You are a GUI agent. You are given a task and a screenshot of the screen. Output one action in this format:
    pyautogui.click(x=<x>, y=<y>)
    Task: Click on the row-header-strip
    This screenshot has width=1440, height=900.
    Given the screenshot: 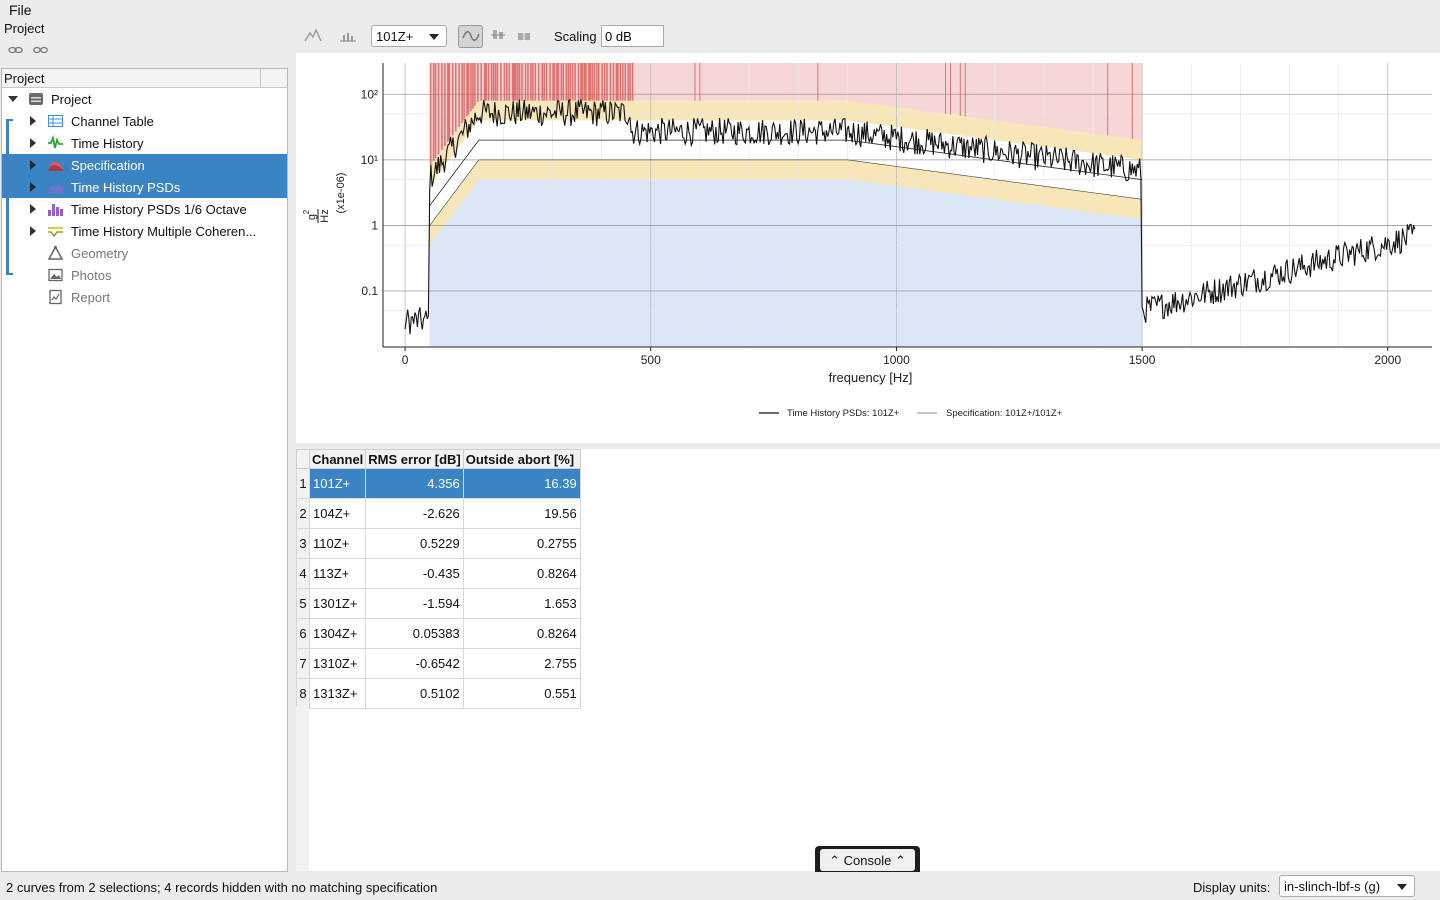 What is the action you would take?
    pyautogui.click(x=302, y=789)
    